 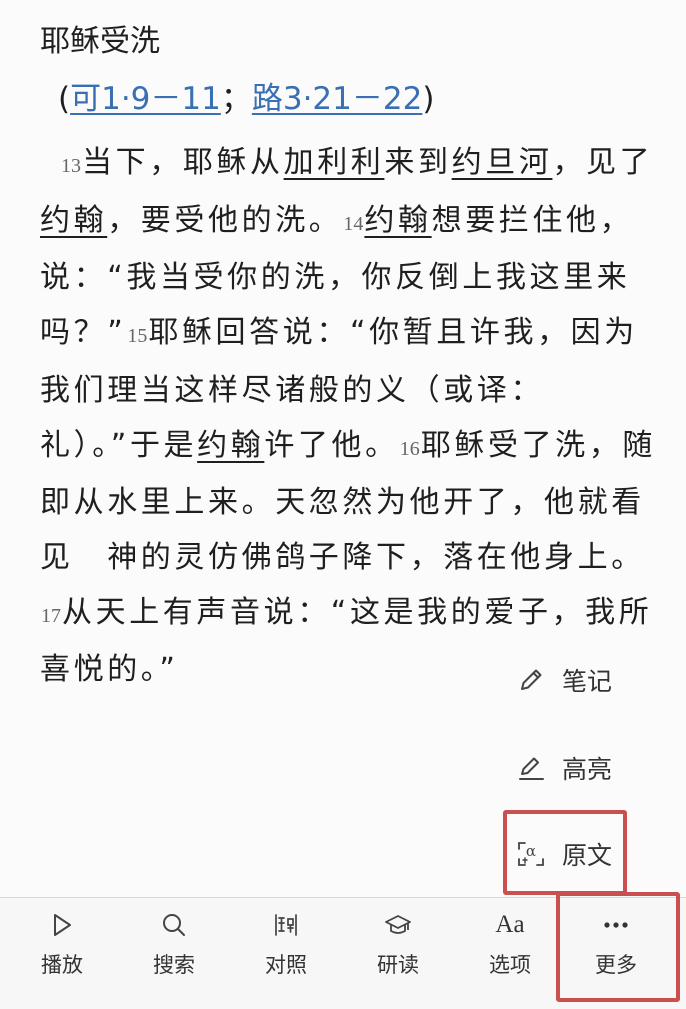 I want to click on annotation-box-more, so click(x=618, y=947).